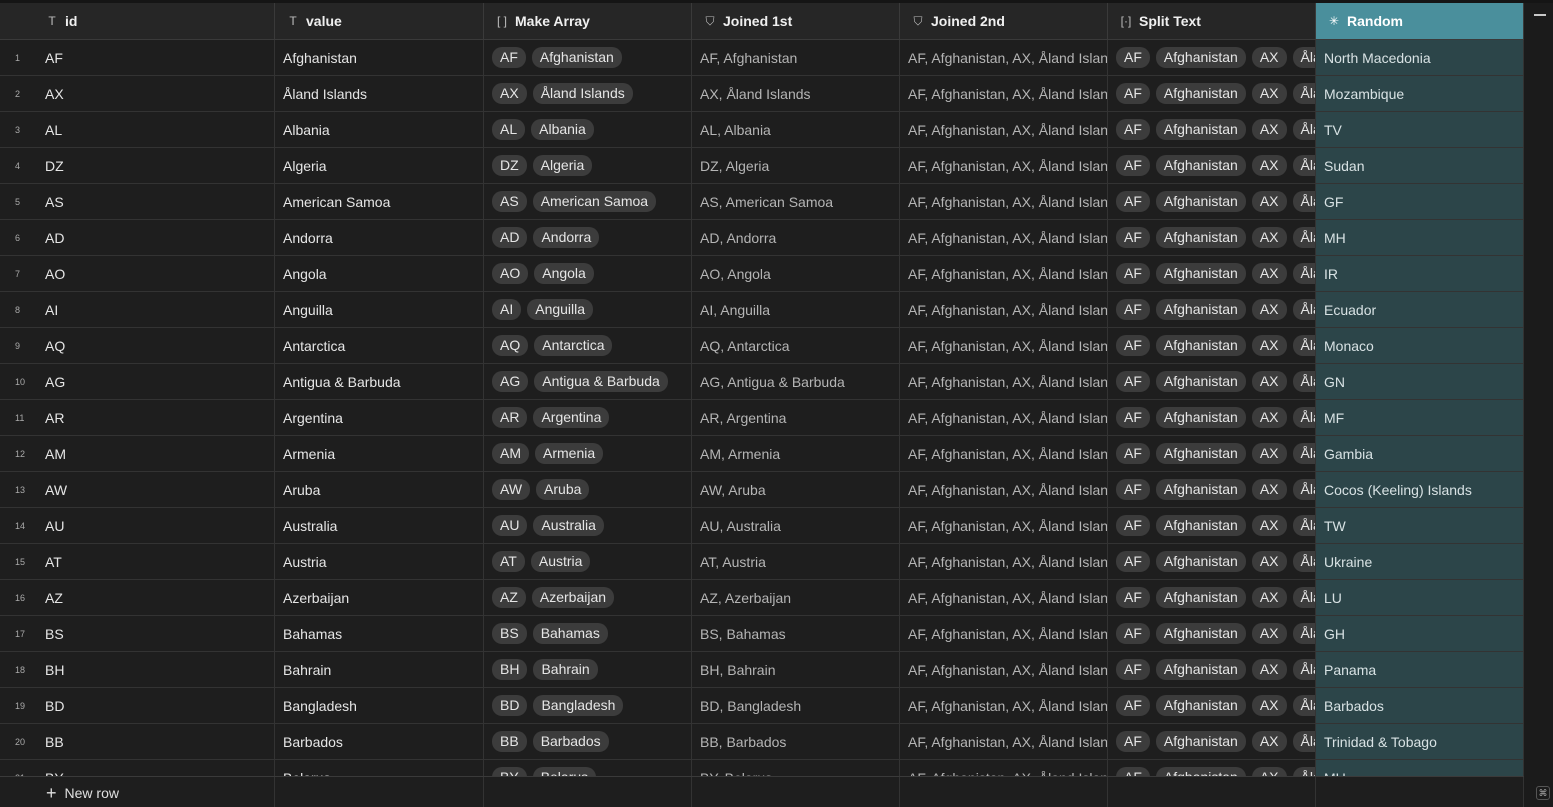 The image size is (1553, 807). Describe the element at coordinates (588, 741) in the screenshot. I see `cell-make-array: BB Barbados` at that location.